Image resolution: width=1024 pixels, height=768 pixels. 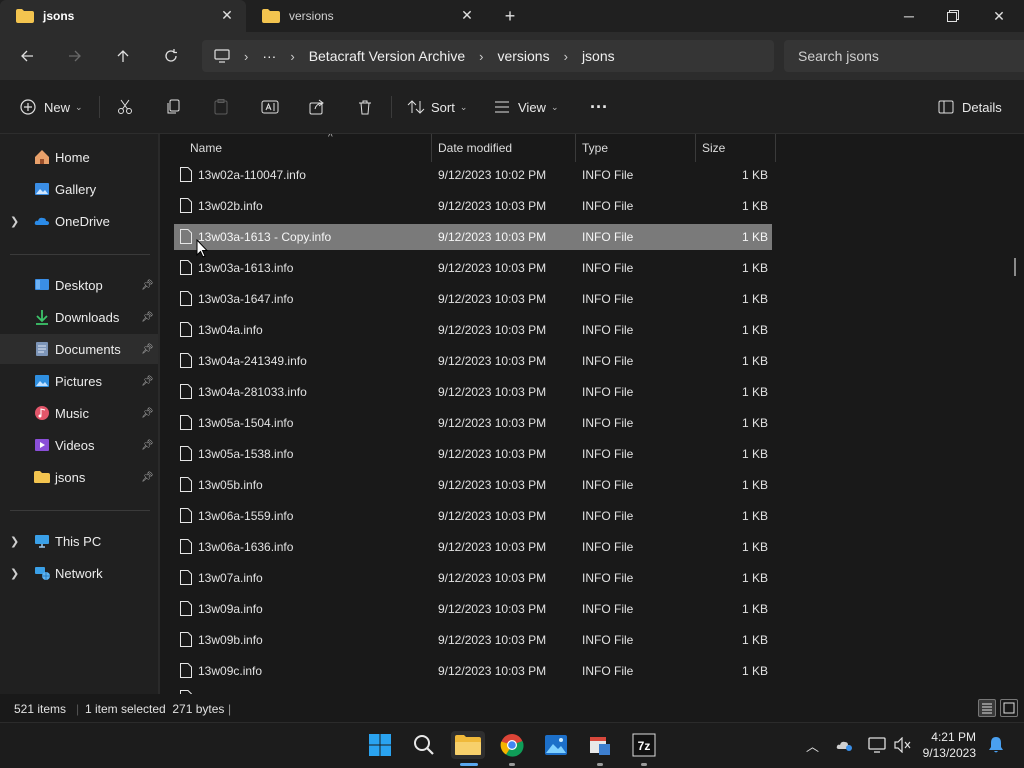 I want to click on sort-button: Sort ⌄, so click(x=437, y=107).